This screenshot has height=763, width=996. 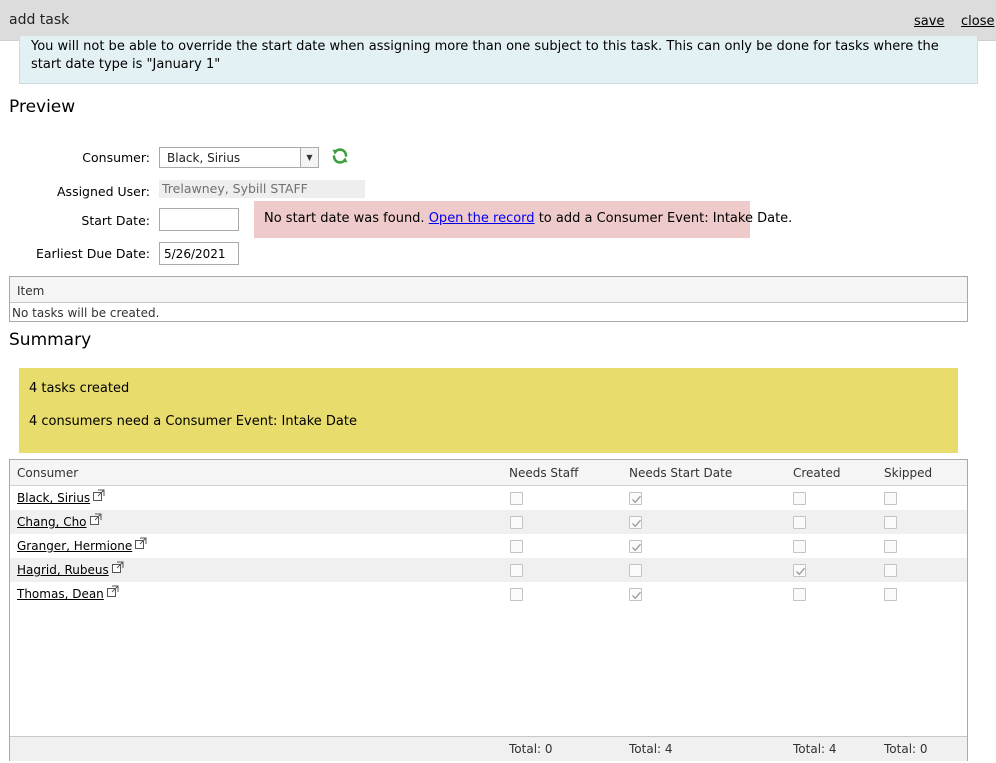 What do you see at coordinates (340, 156) in the screenshot?
I see `refresh-icon` at bounding box center [340, 156].